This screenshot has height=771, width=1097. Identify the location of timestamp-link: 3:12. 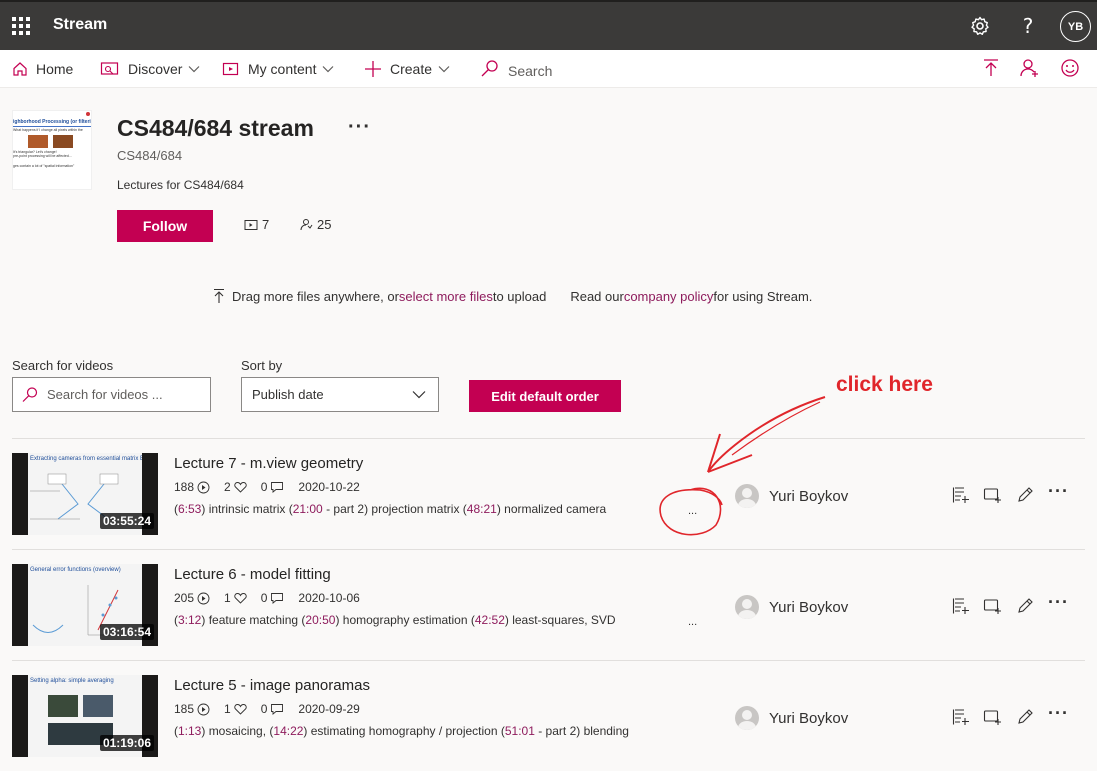
(189, 620).